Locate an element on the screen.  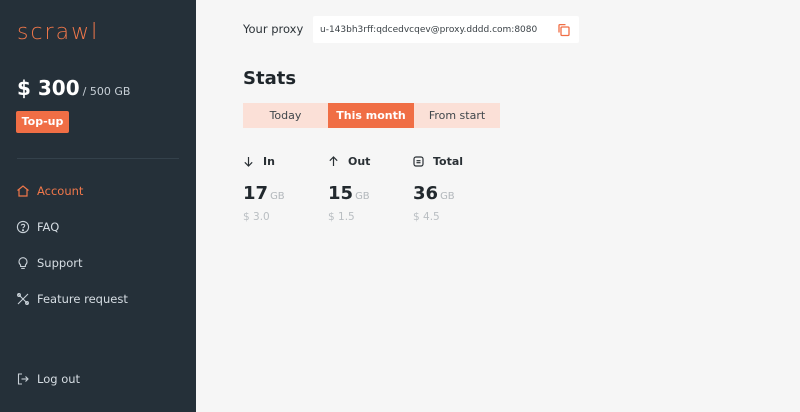
stats-tabs: Today This month From start is located at coordinates (371, 115).